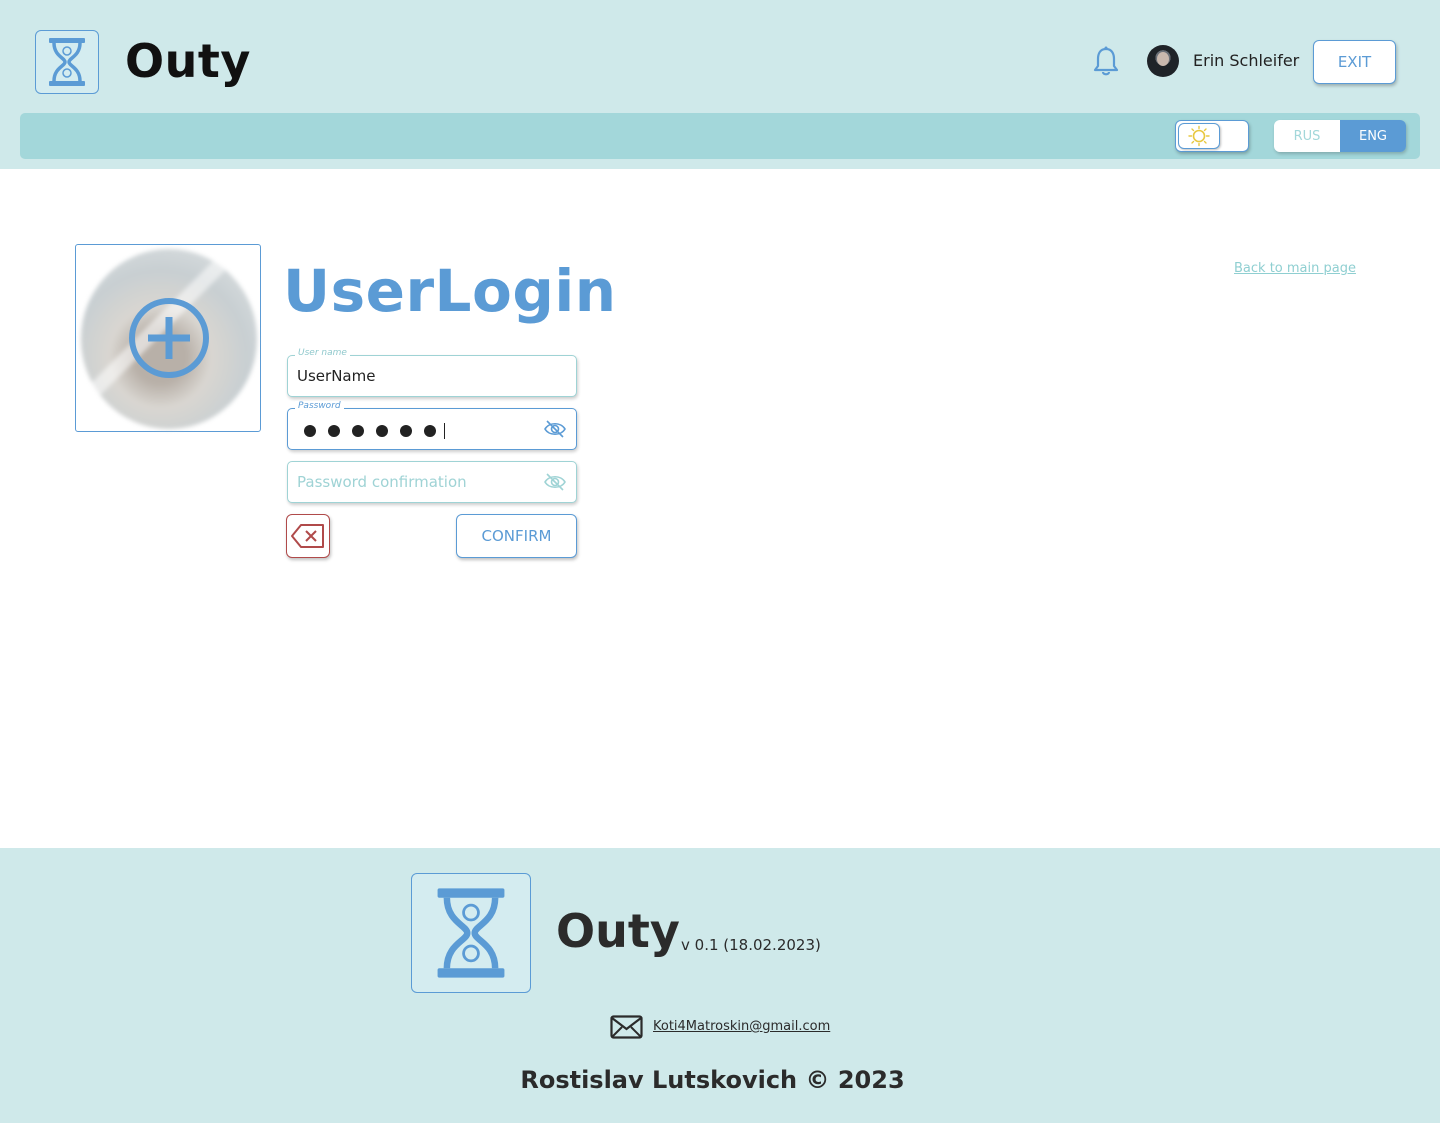  I want to click on language-switch: RUS ENG, so click(1340, 136).